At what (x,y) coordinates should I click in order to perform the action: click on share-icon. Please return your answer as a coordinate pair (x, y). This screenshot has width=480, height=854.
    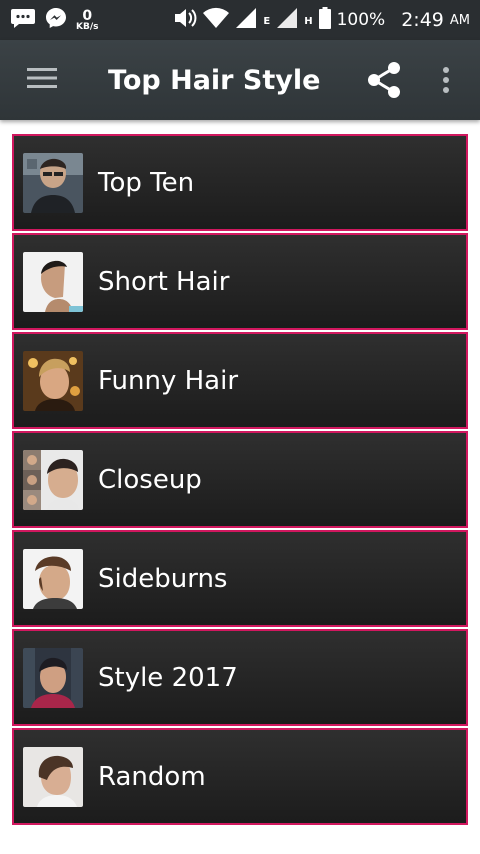
    Looking at the image, I should click on (384, 82).